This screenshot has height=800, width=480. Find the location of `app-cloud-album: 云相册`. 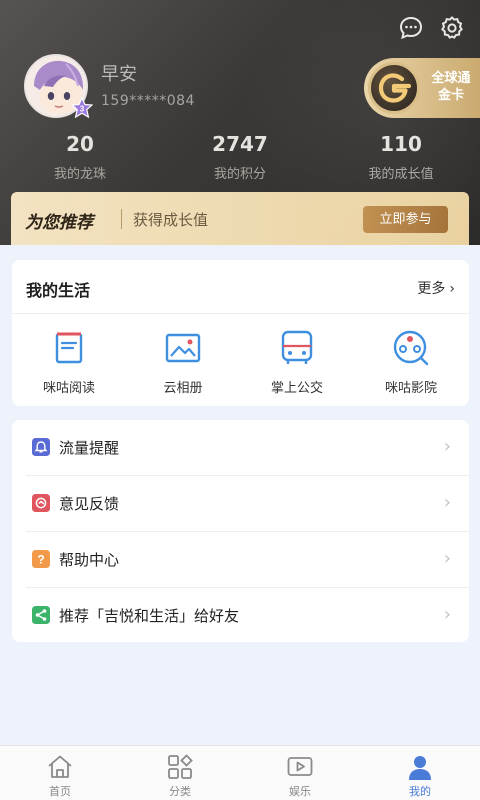

app-cloud-album: 云相册 is located at coordinates (183, 362).